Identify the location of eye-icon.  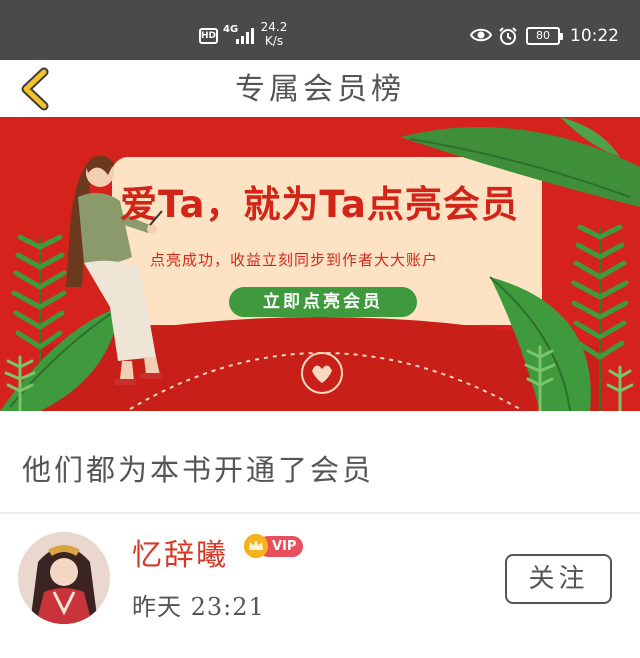
(481, 35).